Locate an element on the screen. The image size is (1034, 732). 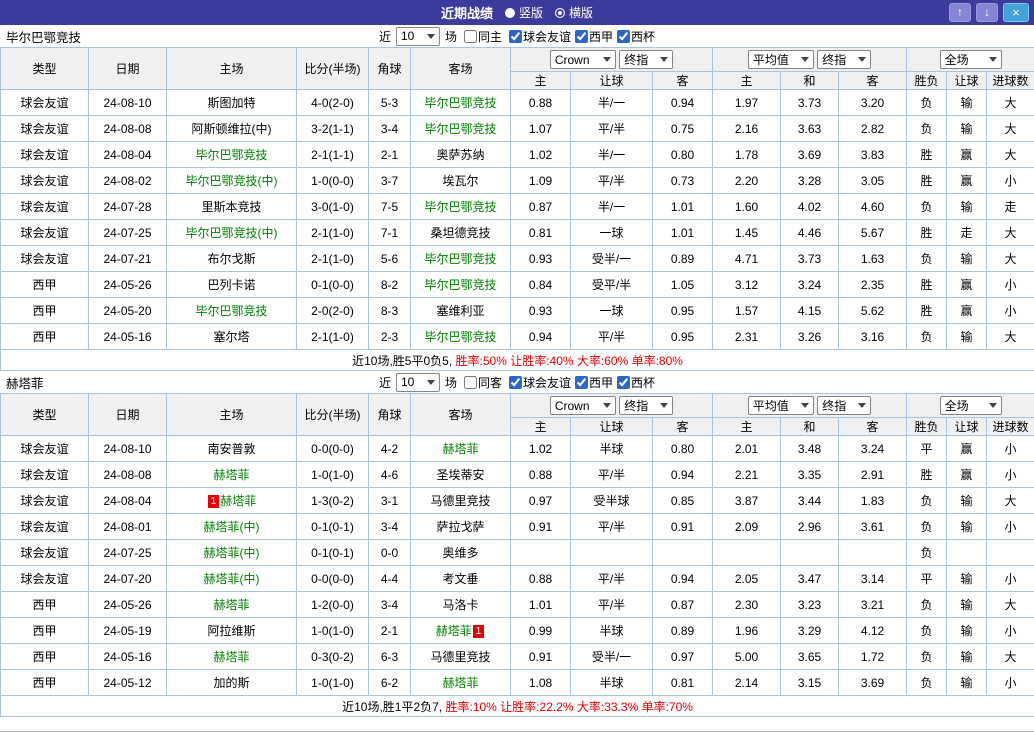
home-team-cell: 赫塔菲 is located at coordinates (231, 656).